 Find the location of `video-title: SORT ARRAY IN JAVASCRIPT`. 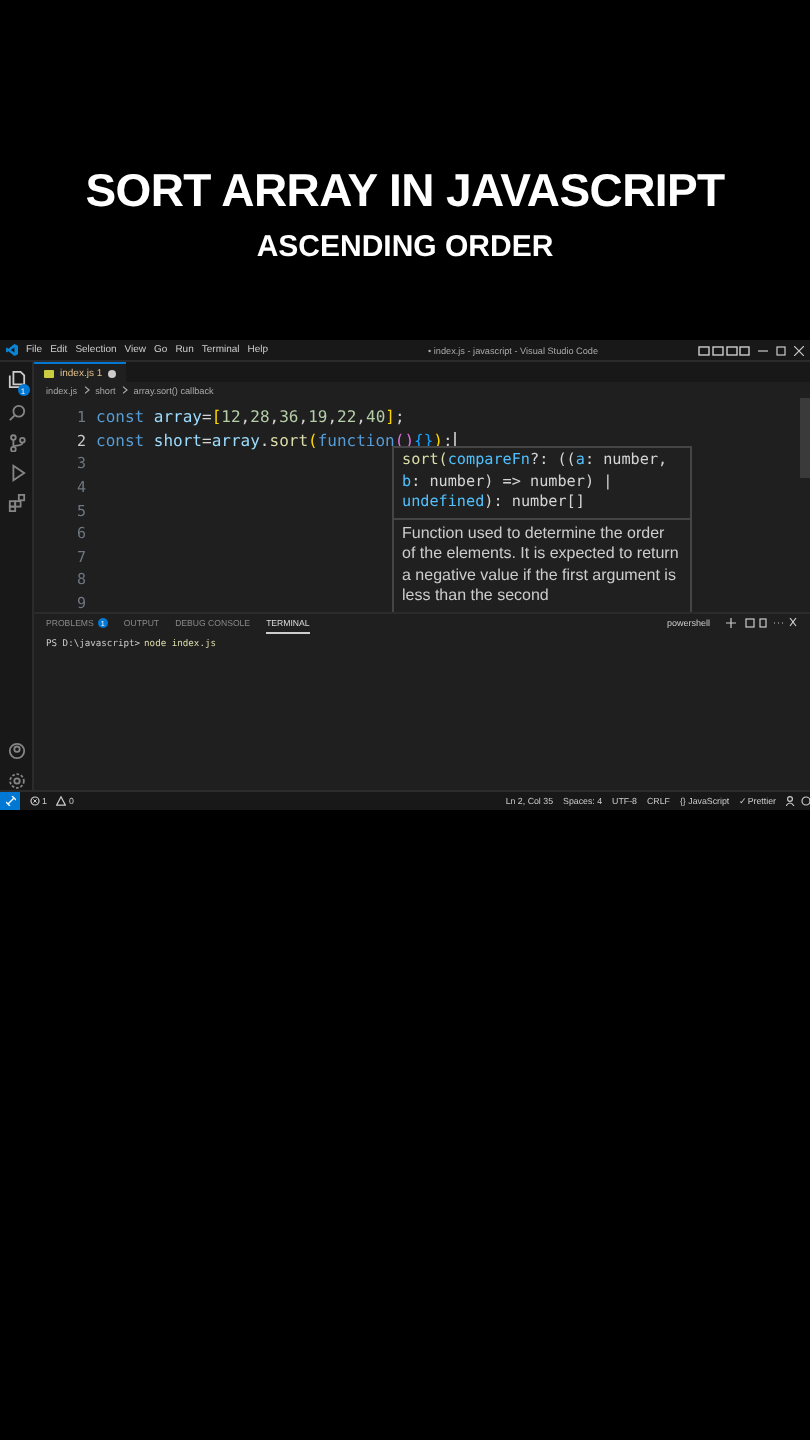

video-title: SORT ARRAY IN JAVASCRIPT is located at coordinates (405, 191).